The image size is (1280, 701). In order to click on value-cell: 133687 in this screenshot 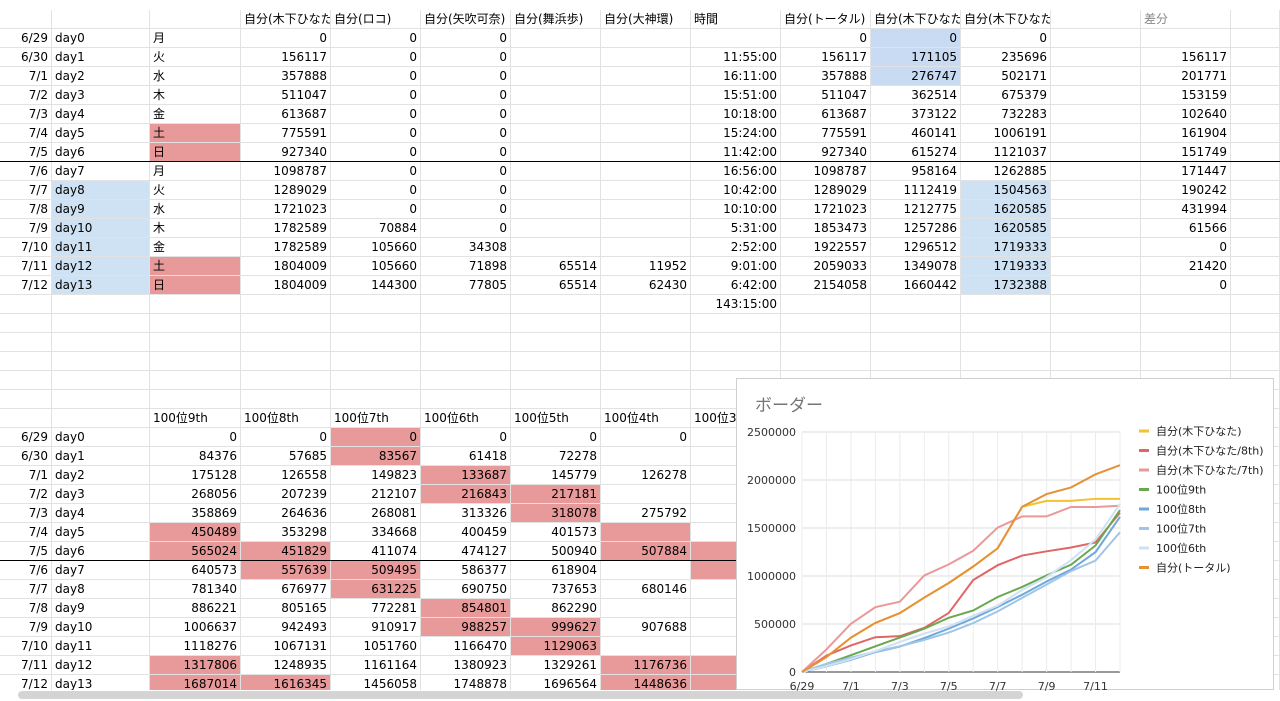, I will do `click(466, 475)`.